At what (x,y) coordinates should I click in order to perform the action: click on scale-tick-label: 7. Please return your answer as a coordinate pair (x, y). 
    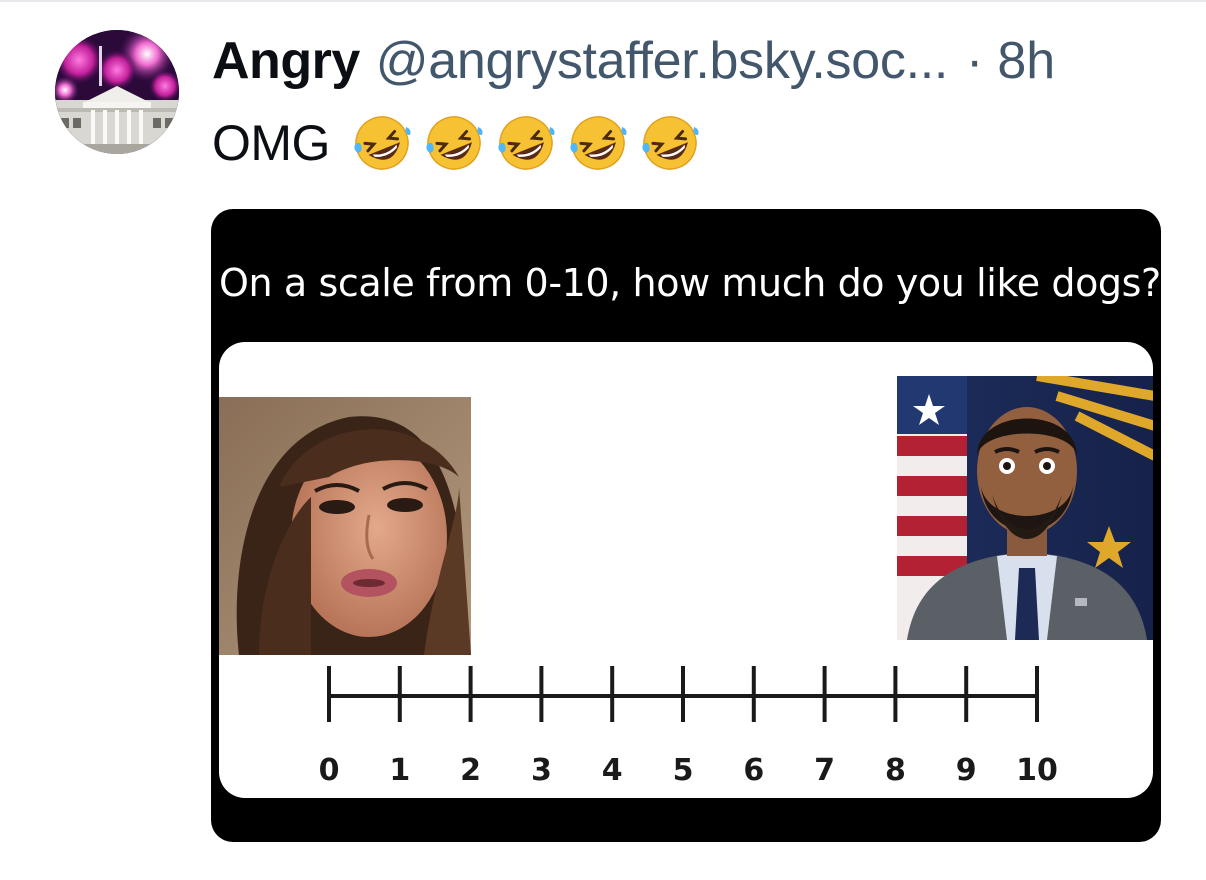
    Looking at the image, I should click on (824, 770).